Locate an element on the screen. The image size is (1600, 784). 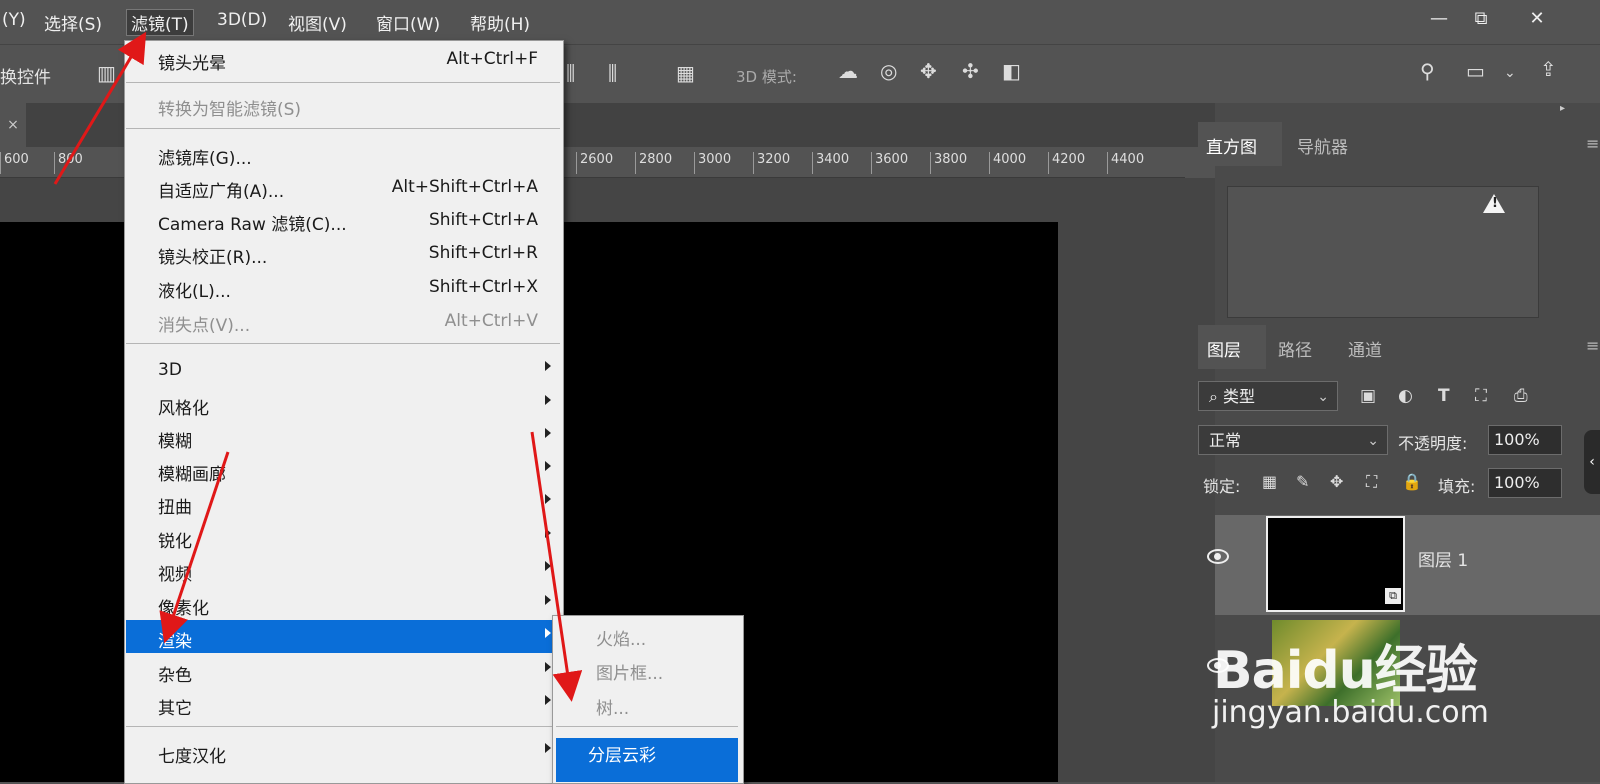
adjustment-filter-icon: ◐ is located at coordinates (1405, 396).